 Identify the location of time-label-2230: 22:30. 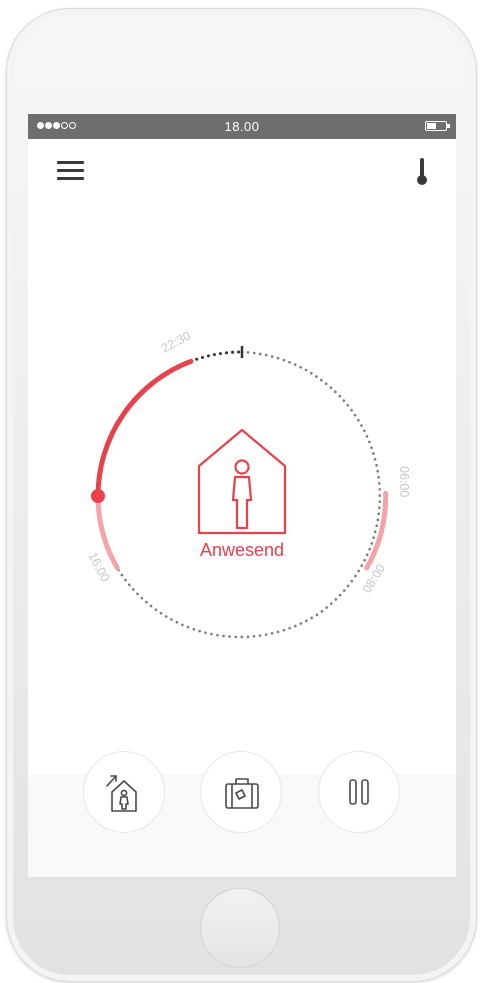
(176, 342).